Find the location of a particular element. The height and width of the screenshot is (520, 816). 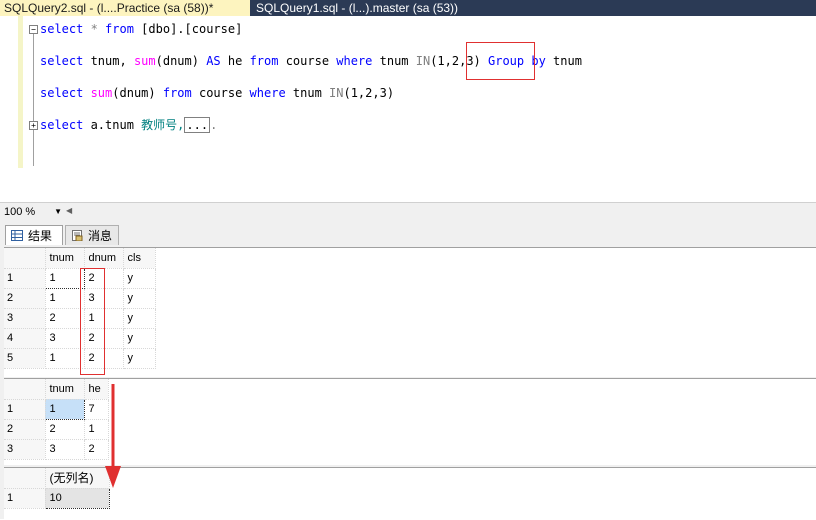

editor-margin is located at coordinates (20, 92).